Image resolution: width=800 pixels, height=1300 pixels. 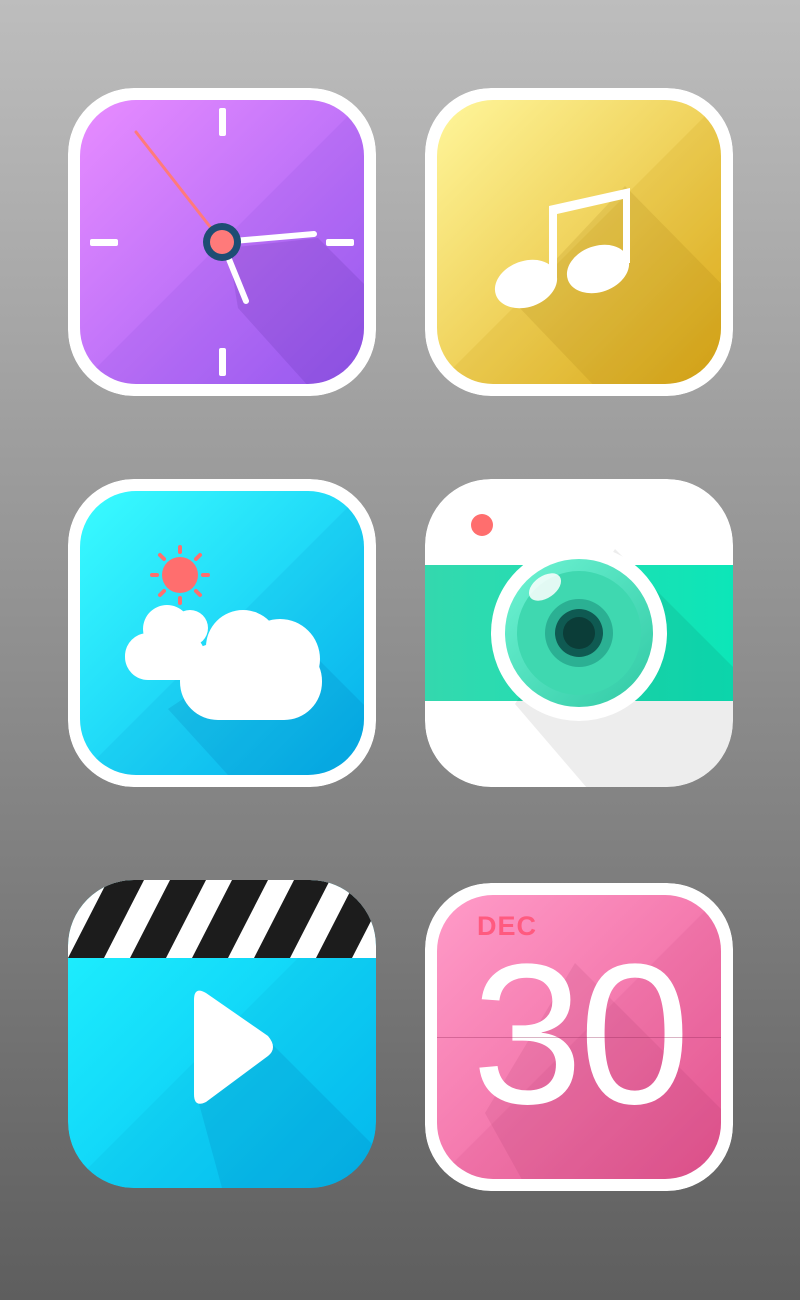 I want to click on clapperboard-play-icon, so click(x=222, y=1034).